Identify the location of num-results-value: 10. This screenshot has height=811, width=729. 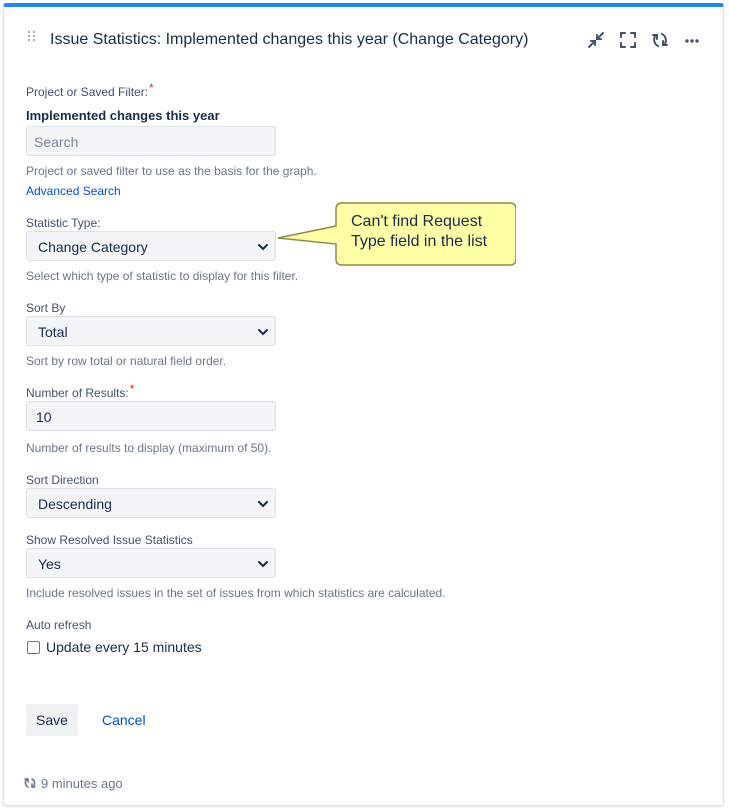
(44, 417).